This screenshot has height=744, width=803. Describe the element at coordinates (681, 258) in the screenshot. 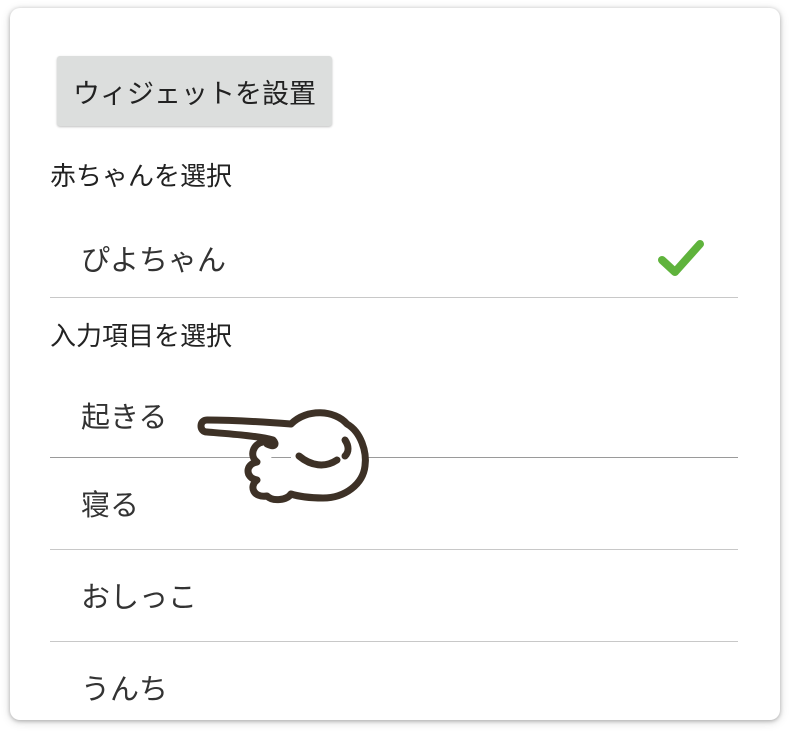

I see `checkmark-icon` at that location.